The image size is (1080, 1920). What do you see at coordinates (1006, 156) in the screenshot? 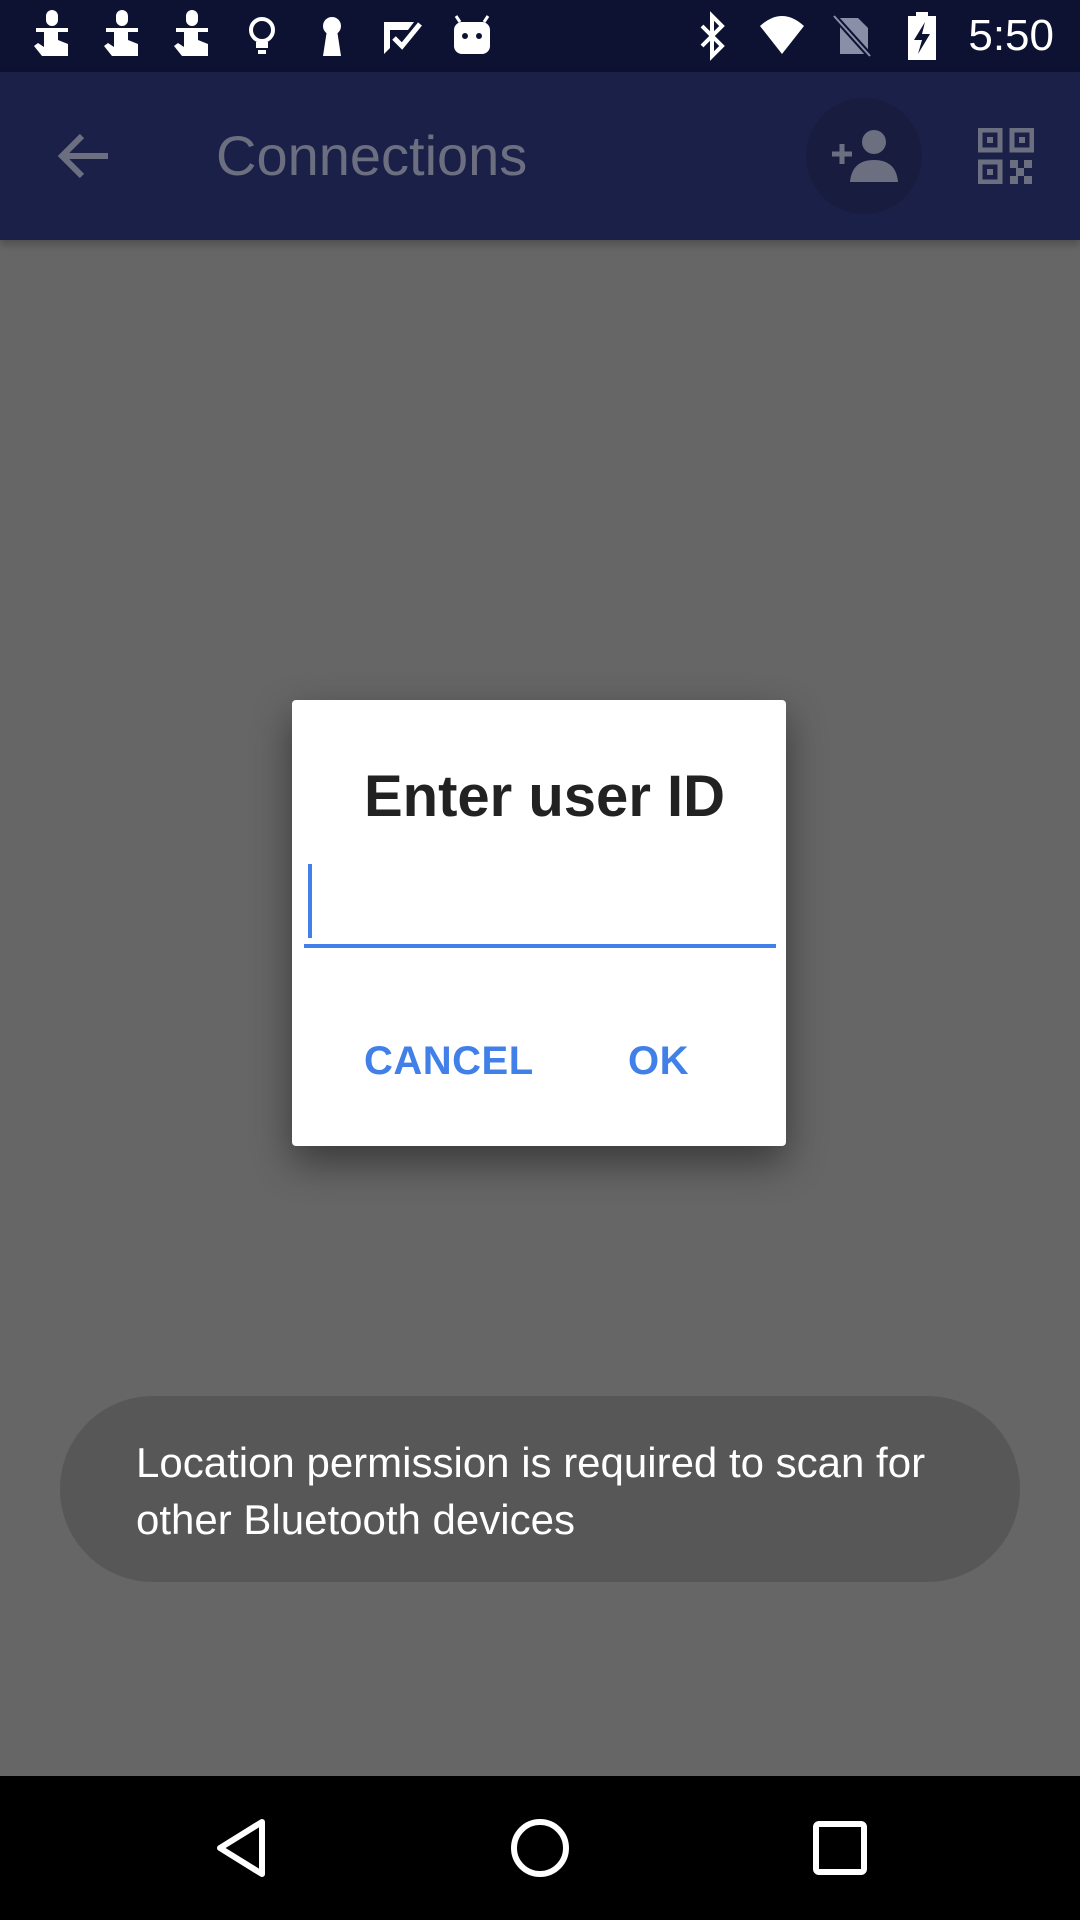
I see `qr-code-icon` at bounding box center [1006, 156].